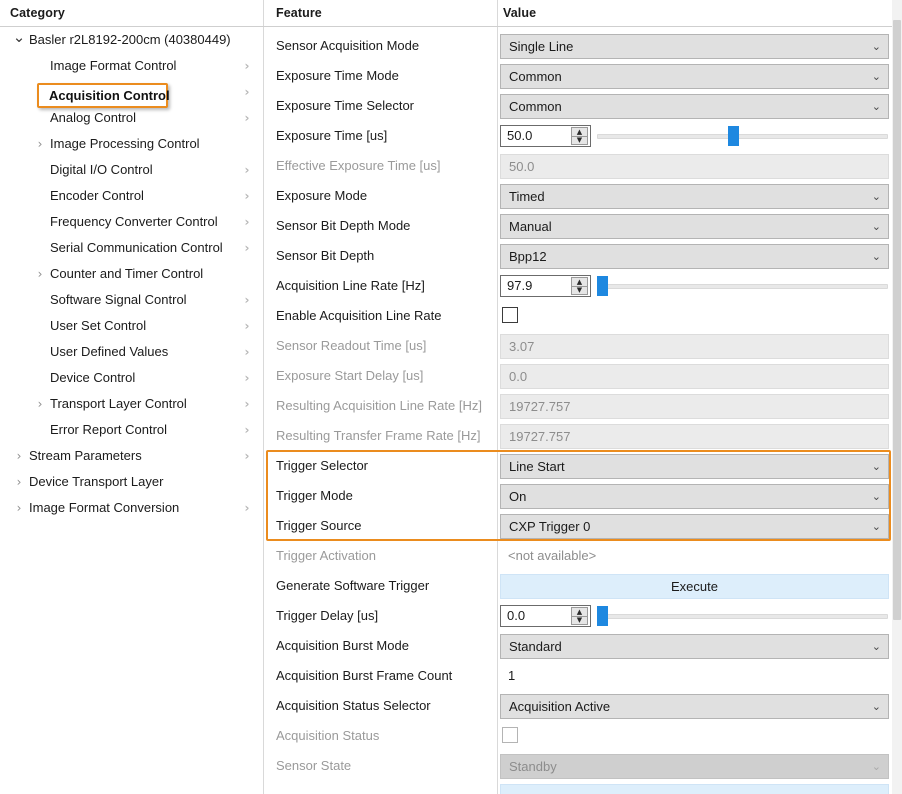  Describe the element at coordinates (131, 66) in the screenshot. I see `category-item-image-format-control: Image Format Control ›` at that location.